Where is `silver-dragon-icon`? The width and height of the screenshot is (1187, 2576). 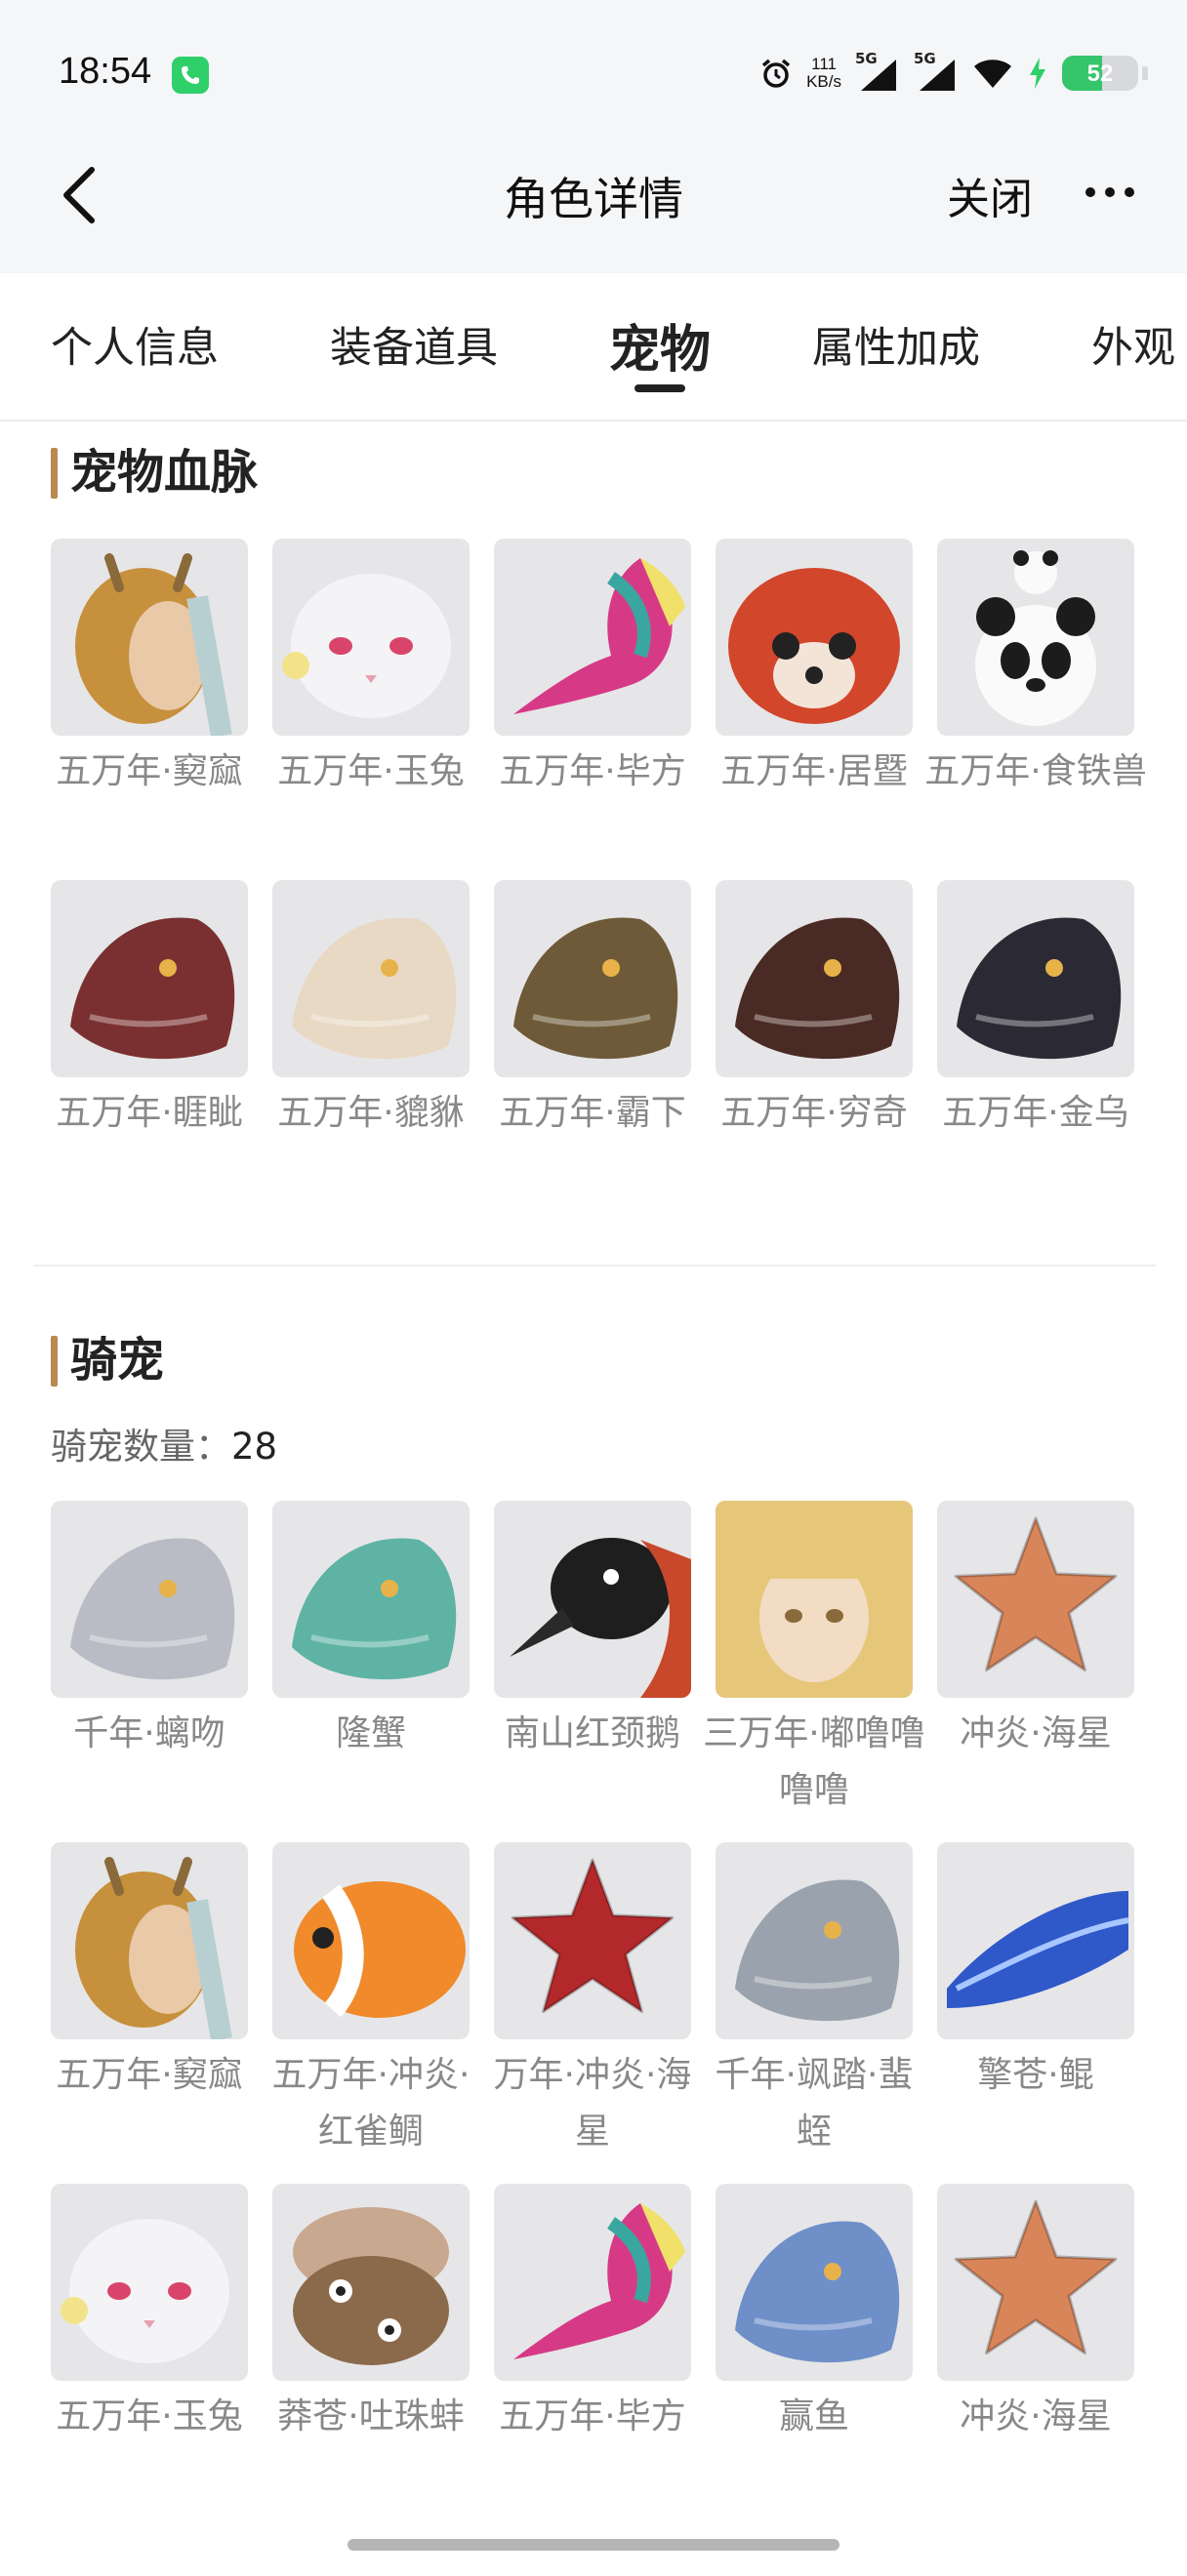
silver-dragon-icon is located at coordinates (814, 1940).